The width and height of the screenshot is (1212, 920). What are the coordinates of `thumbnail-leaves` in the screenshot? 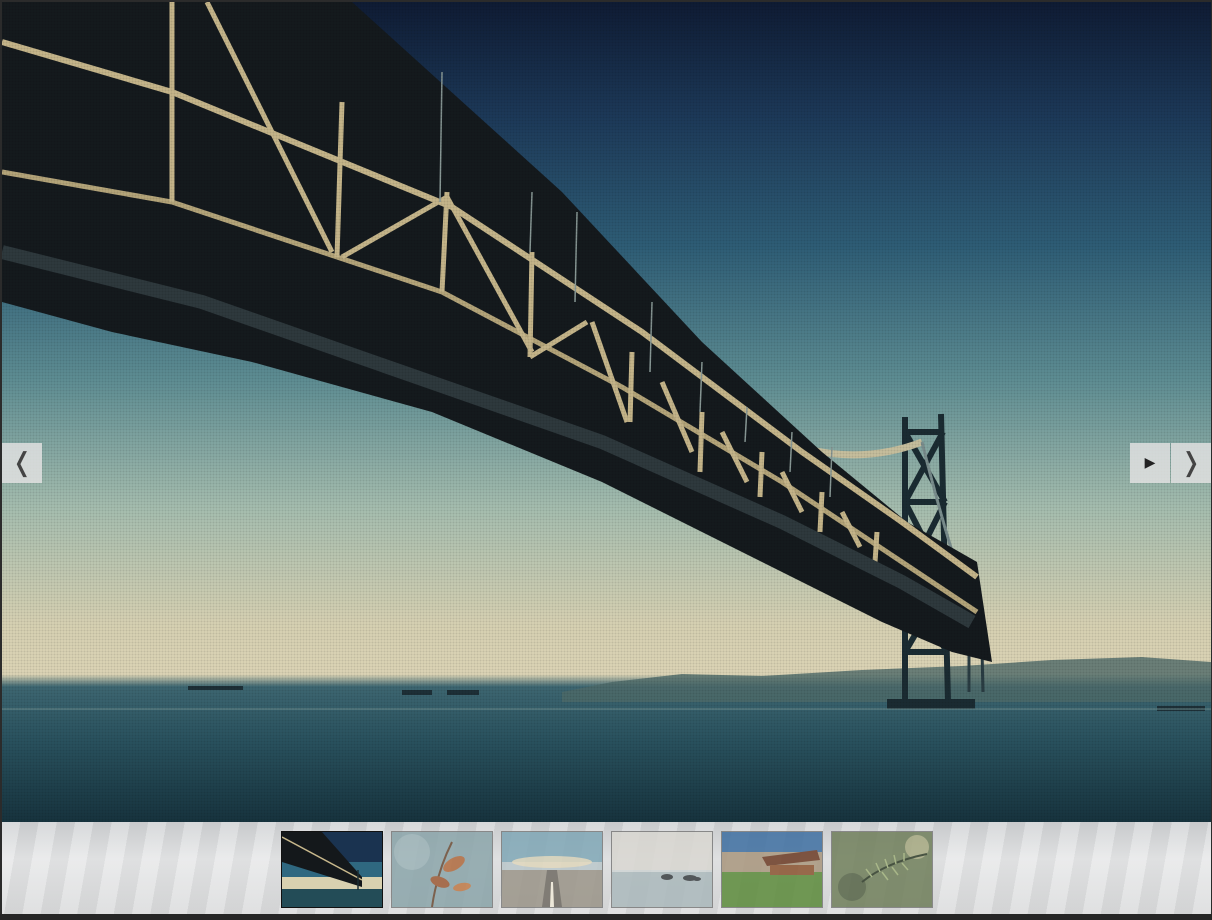 It's located at (442, 869).